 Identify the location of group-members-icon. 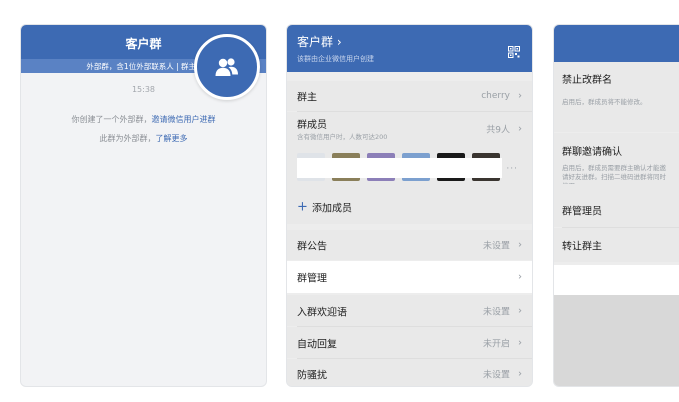
(226, 67).